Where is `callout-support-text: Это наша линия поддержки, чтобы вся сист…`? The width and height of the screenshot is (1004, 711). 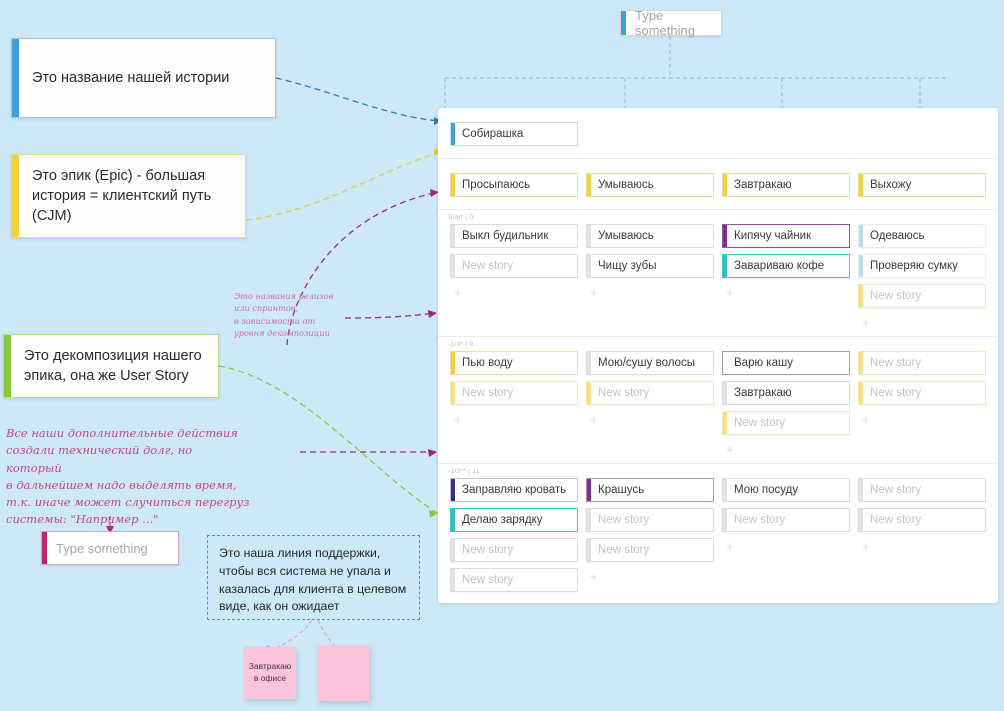
callout-support-text: Это наша линия поддержки, чтобы вся сист… is located at coordinates (313, 580).